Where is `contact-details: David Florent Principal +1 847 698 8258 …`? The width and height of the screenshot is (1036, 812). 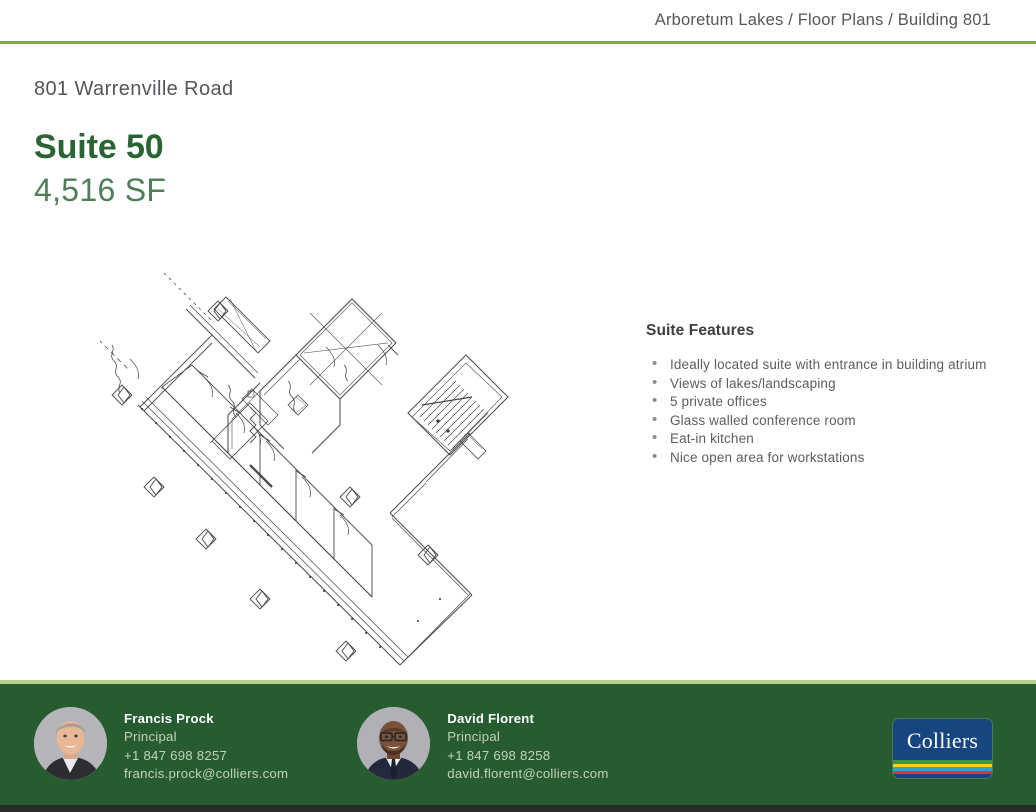
contact-details: David Florent Principal +1 847 698 8258 … is located at coordinates (527, 745).